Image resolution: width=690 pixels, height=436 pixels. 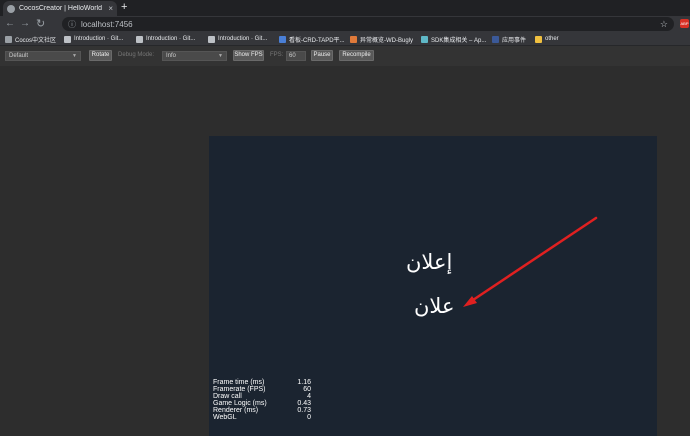 I want to click on new-tab-button: +, so click(x=124, y=7).